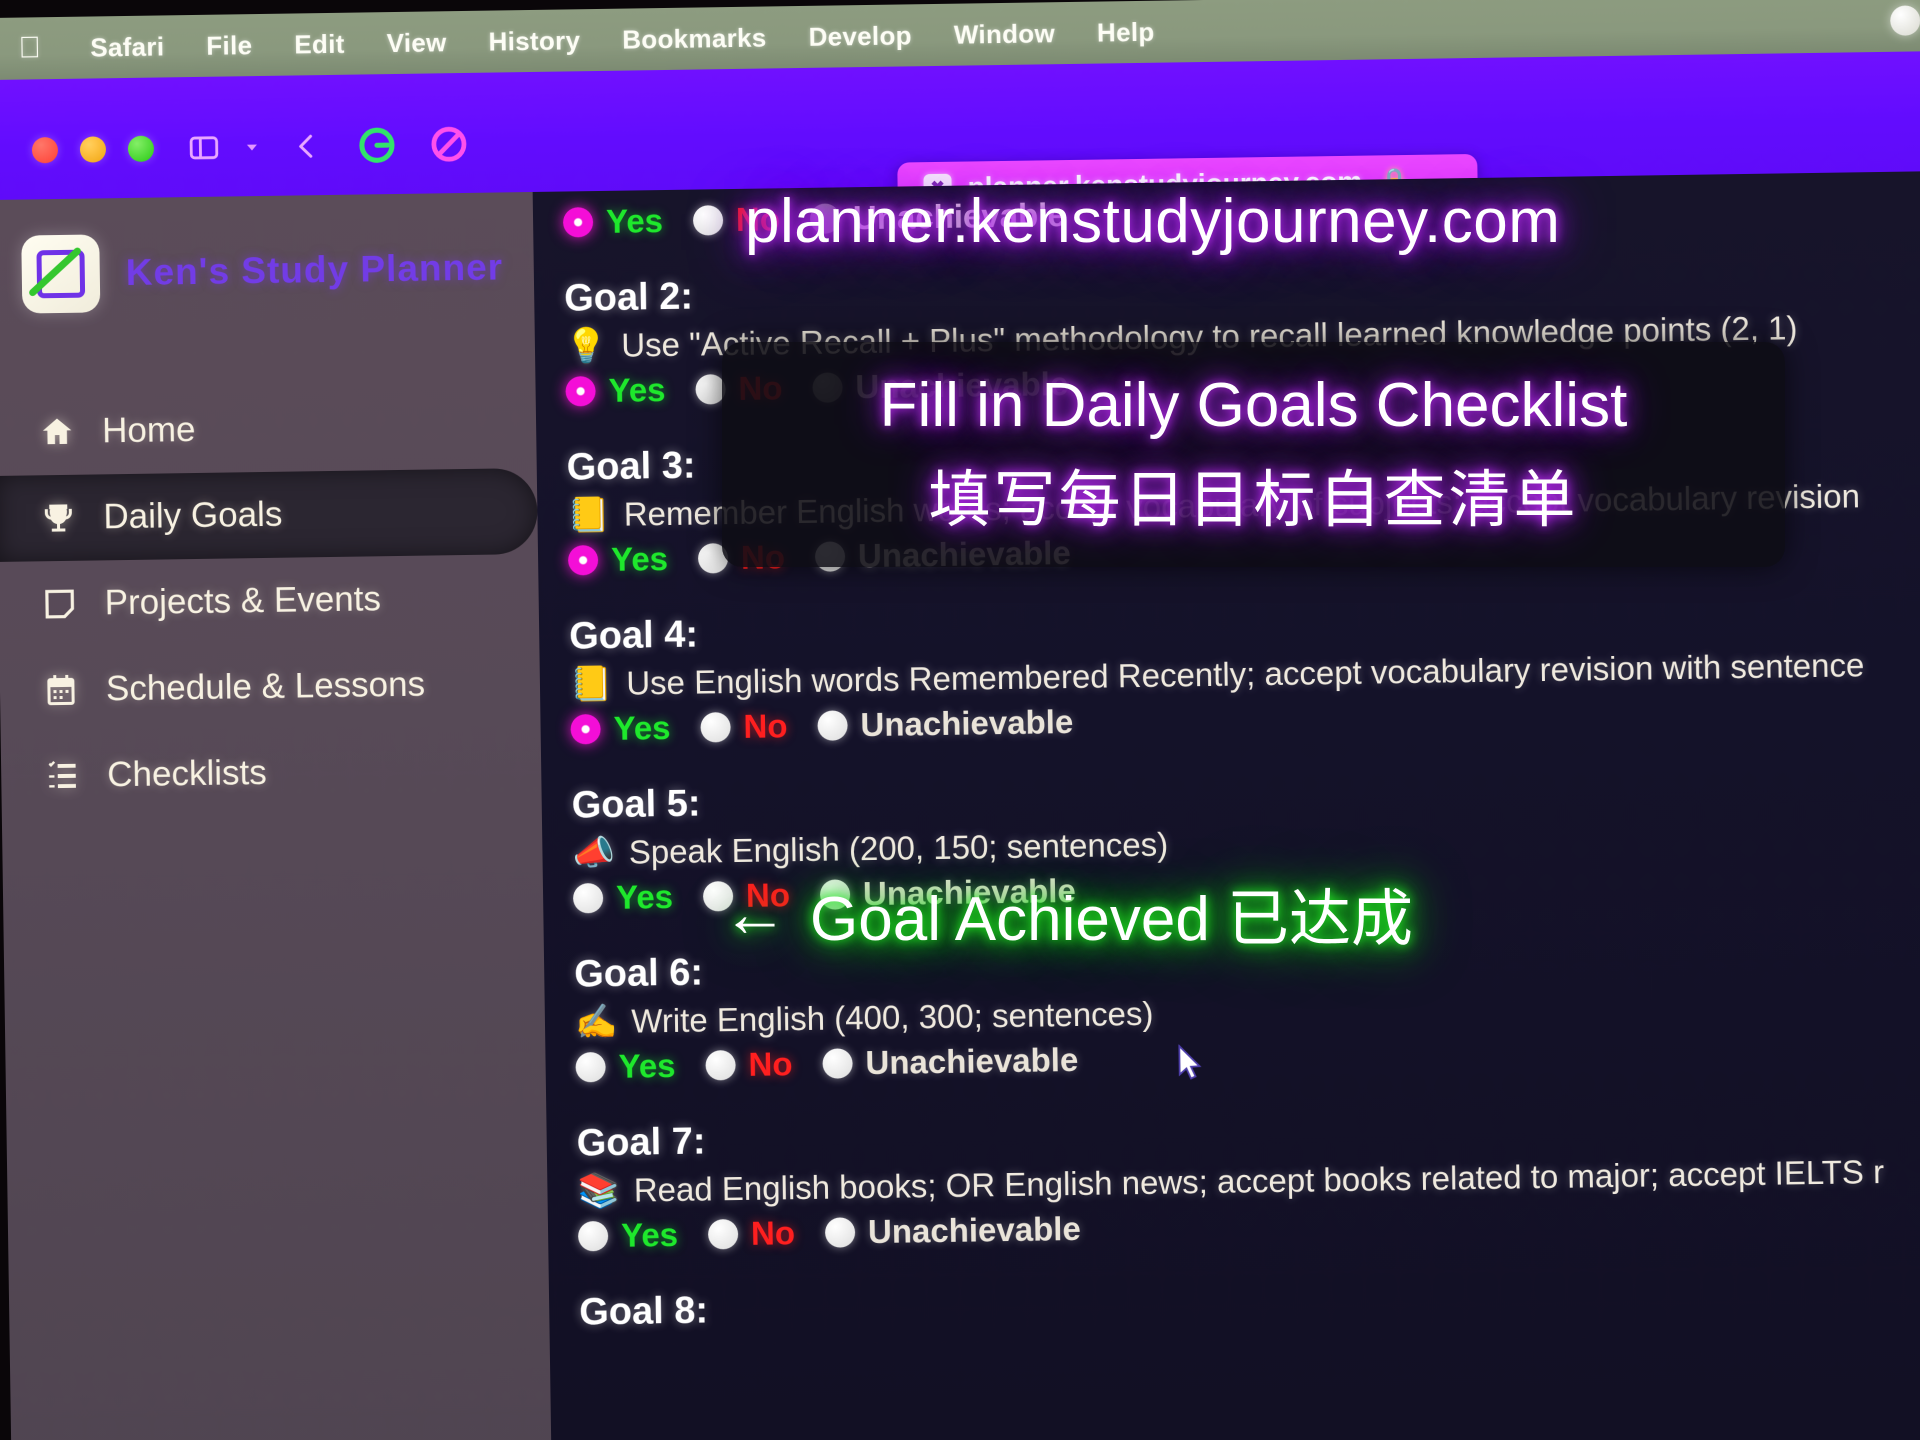 This screenshot has width=1920, height=1440. I want to click on brand-title: Ken's Study Planner, so click(314, 270).